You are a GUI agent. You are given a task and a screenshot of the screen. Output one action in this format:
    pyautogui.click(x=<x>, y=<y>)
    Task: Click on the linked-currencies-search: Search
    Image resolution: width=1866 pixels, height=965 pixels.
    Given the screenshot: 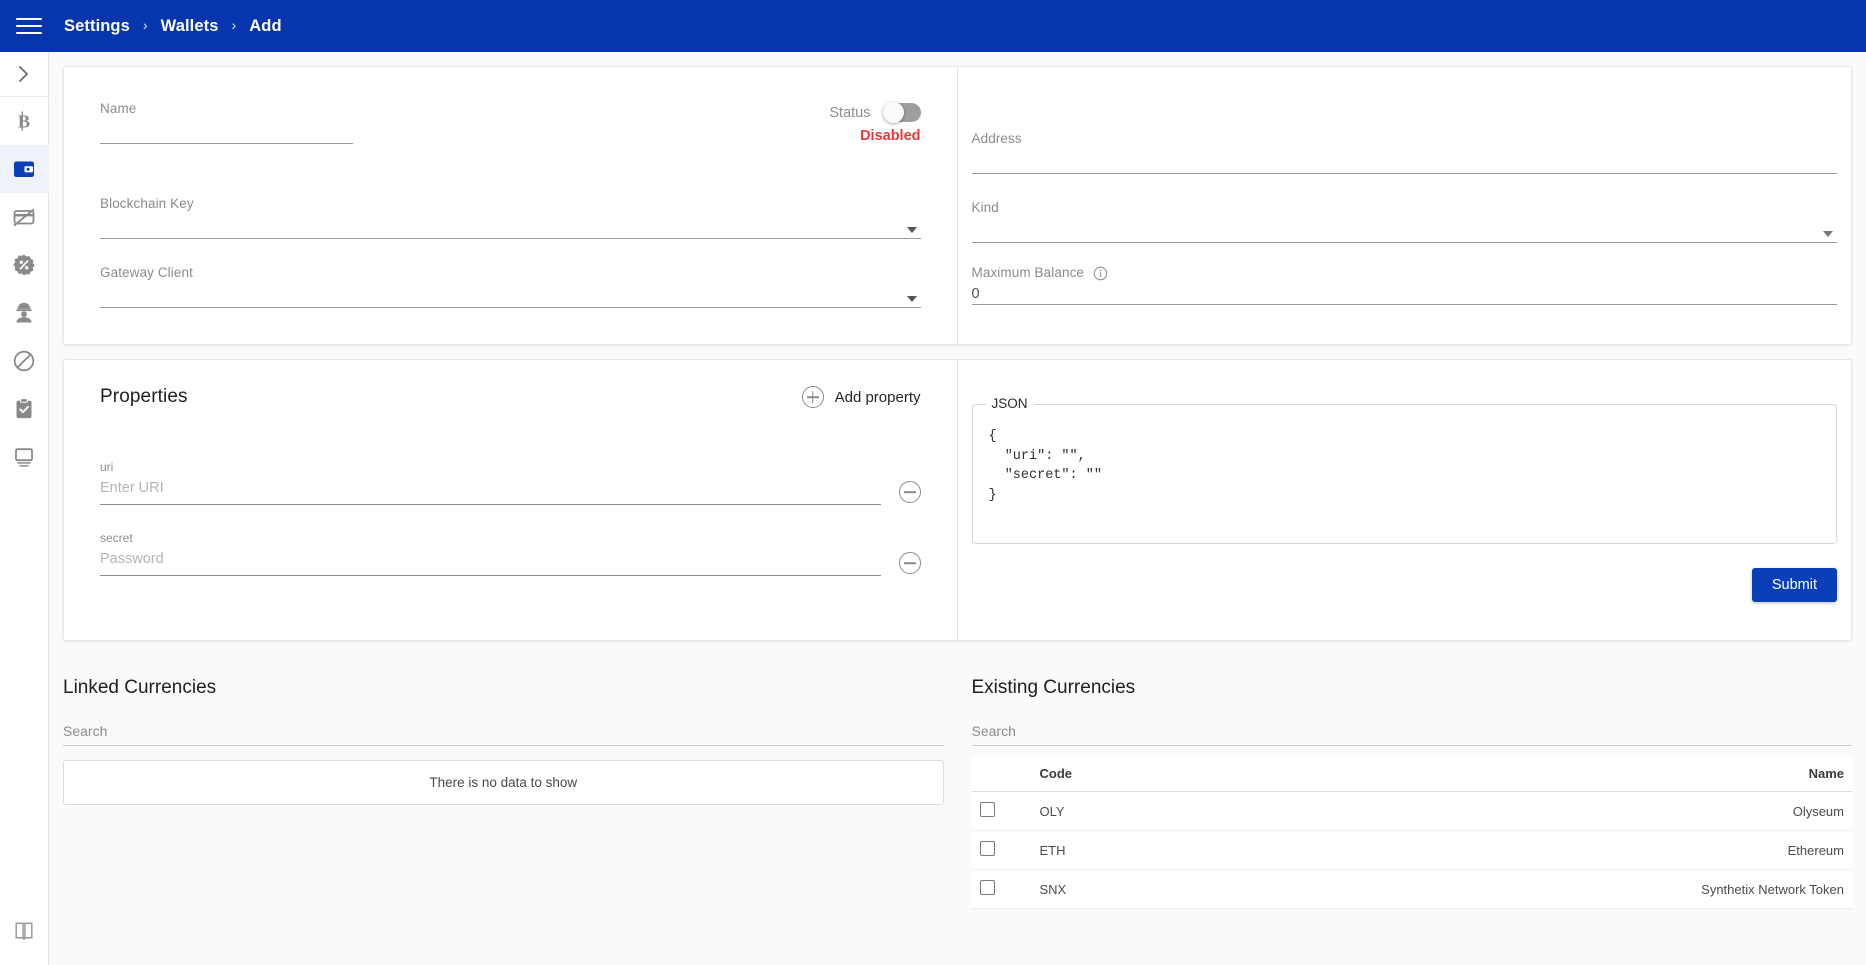 What is the action you would take?
    pyautogui.click(x=503, y=734)
    